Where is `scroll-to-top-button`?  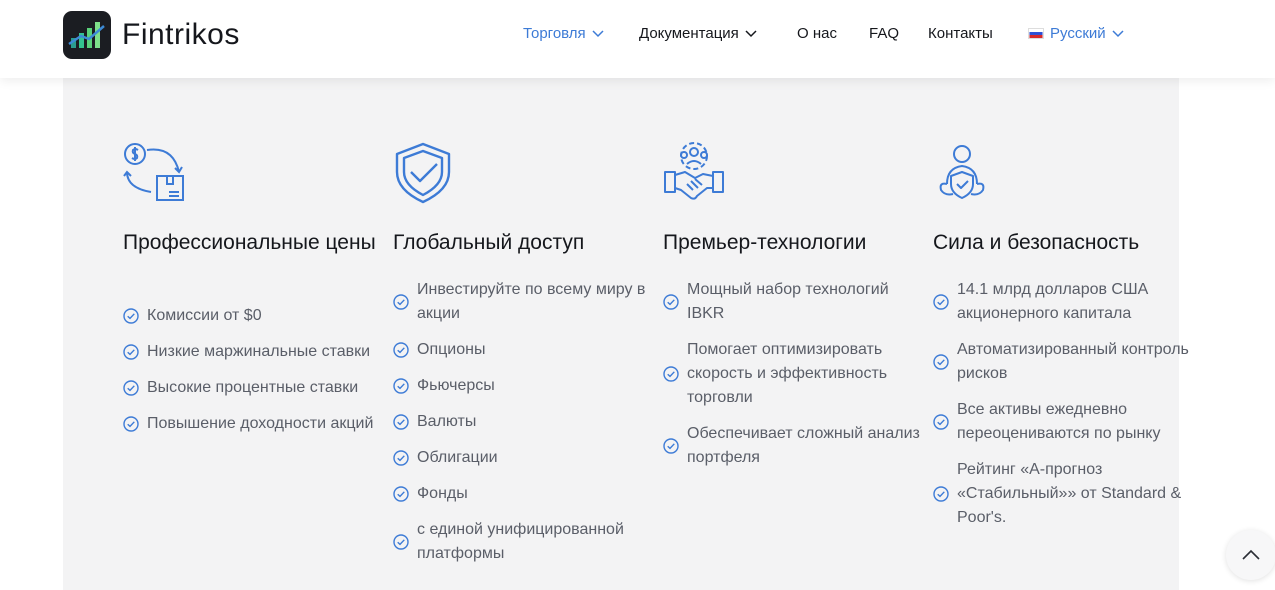
scroll-to-top-button is located at coordinates (1250, 555).